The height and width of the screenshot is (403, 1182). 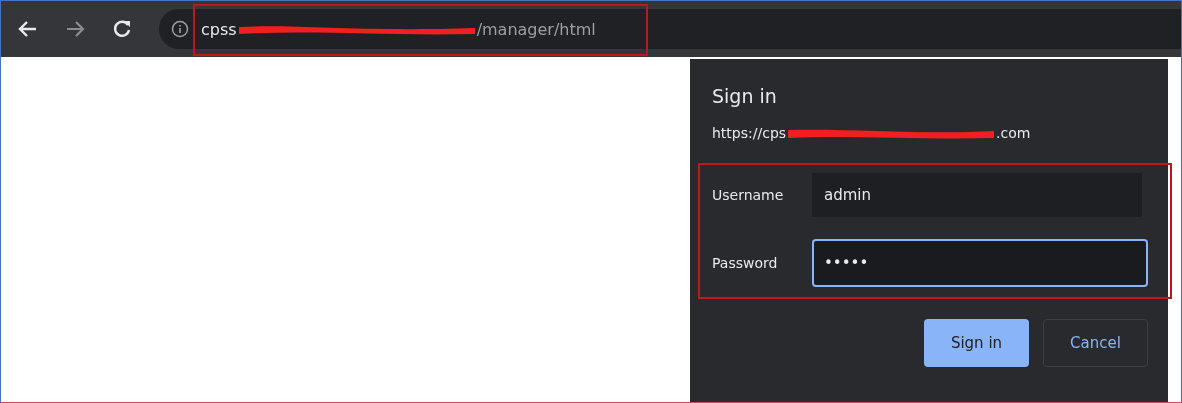 What do you see at coordinates (1095, 343) in the screenshot?
I see `cancel-button: Cancel` at bounding box center [1095, 343].